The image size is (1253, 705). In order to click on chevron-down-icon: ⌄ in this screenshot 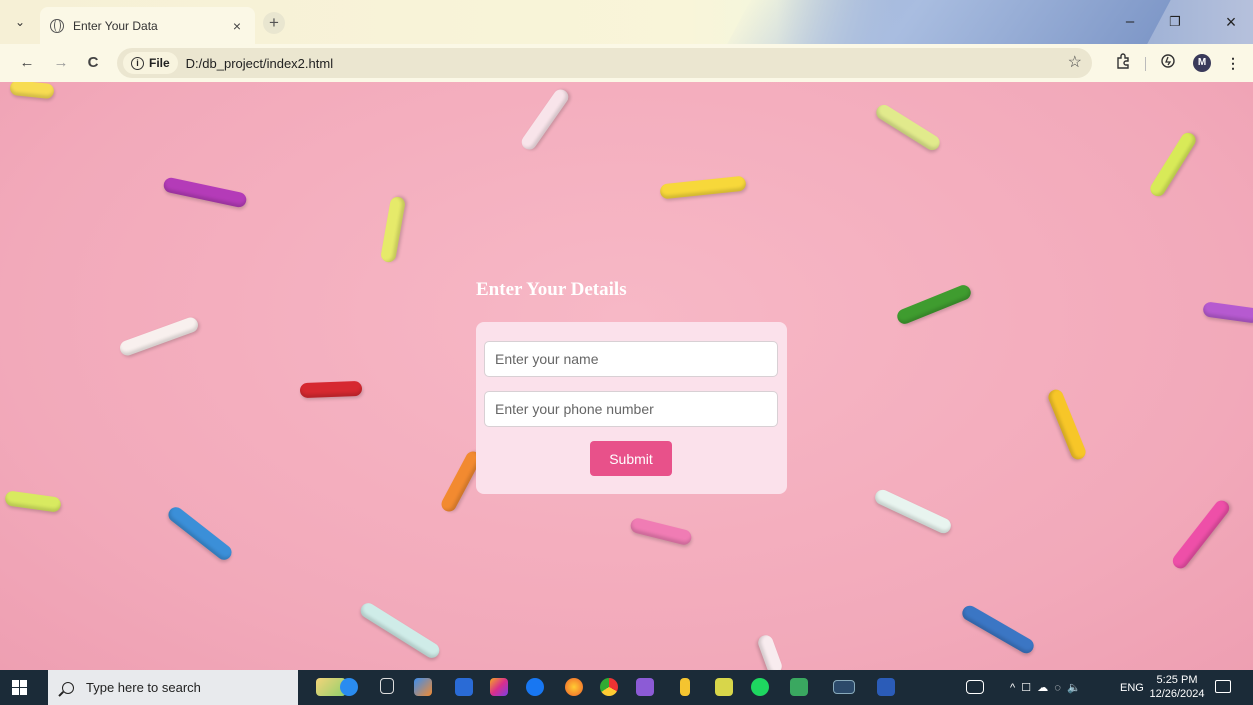, I will do `click(20, 22)`.